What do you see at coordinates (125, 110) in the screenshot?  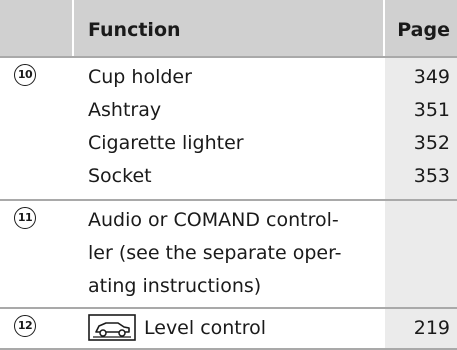 I see `function-cell: Ashtray` at bounding box center [125, 110].